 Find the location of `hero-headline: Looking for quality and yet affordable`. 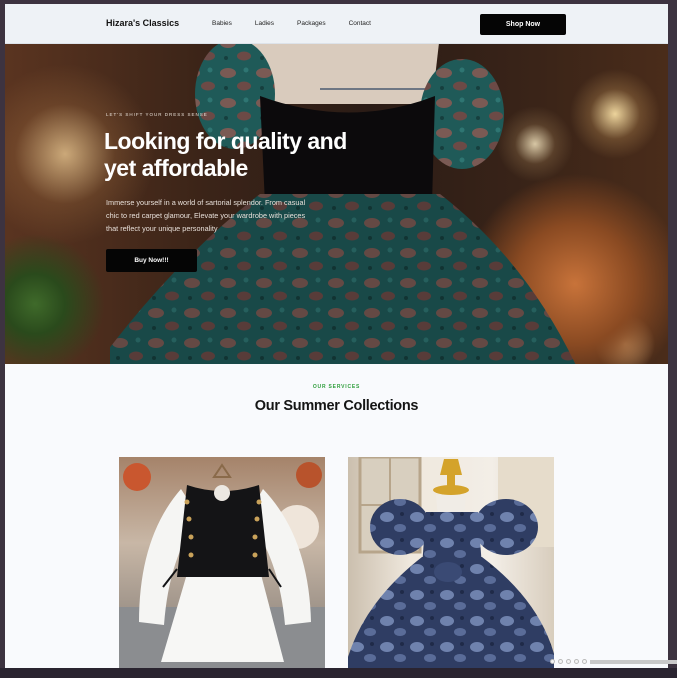

hero-headline: Looking for quality and yet affordable is located at coordinates (225, 154).